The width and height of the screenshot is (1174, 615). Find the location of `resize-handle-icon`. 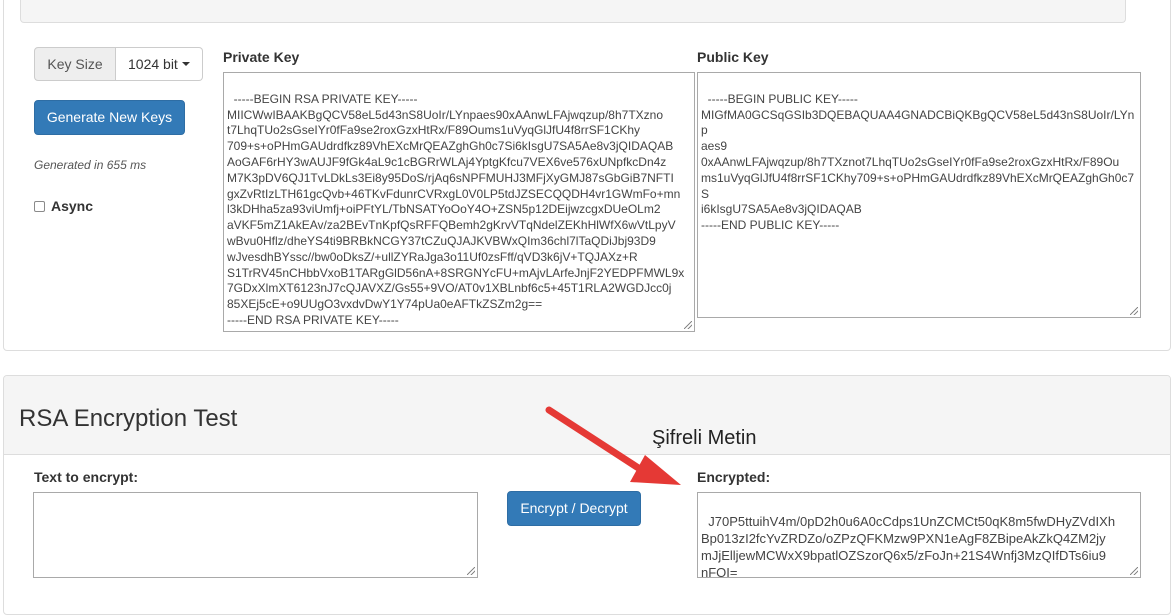

resize-handle-icon is located at coordinates (1134, 571).